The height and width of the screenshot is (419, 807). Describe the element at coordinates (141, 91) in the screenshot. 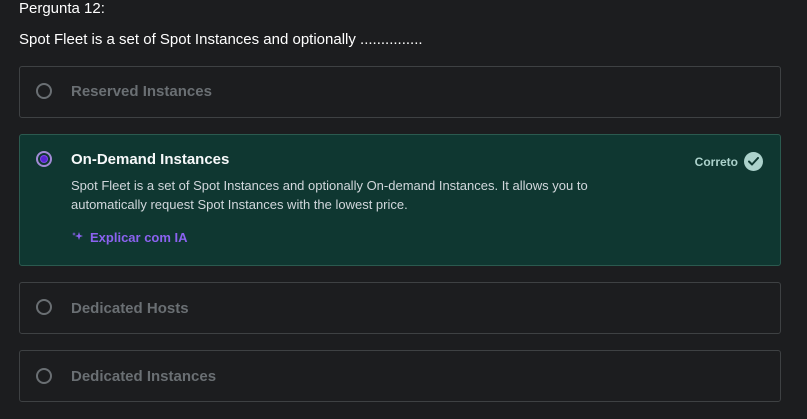

I see `answer-option-label: Reserved Instances` at that location.